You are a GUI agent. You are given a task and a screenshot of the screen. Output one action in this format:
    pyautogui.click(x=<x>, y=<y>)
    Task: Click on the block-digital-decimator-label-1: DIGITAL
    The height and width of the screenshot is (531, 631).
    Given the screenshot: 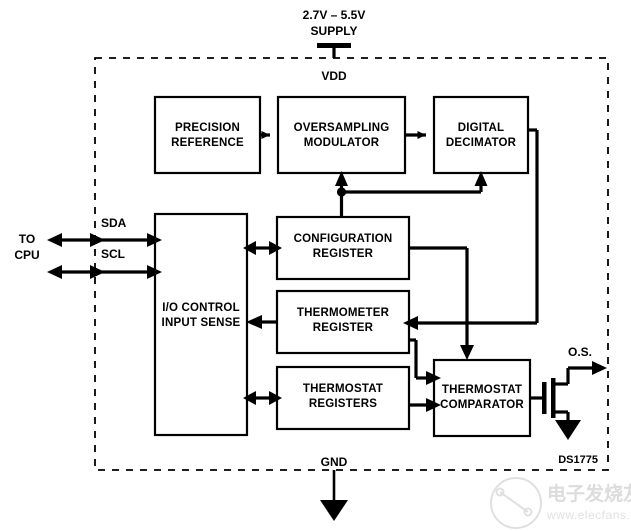 What is the action you would take?
    pyautogui.click(x=481, y=128)
    